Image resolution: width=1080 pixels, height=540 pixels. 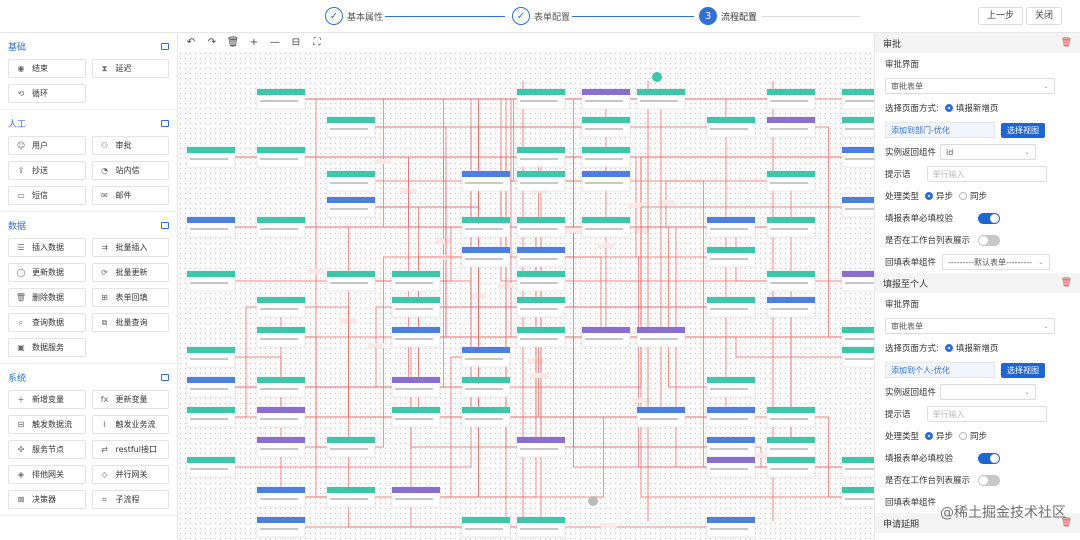 I want to click on palette-group-header: 数据, so click(x=88, y=225).